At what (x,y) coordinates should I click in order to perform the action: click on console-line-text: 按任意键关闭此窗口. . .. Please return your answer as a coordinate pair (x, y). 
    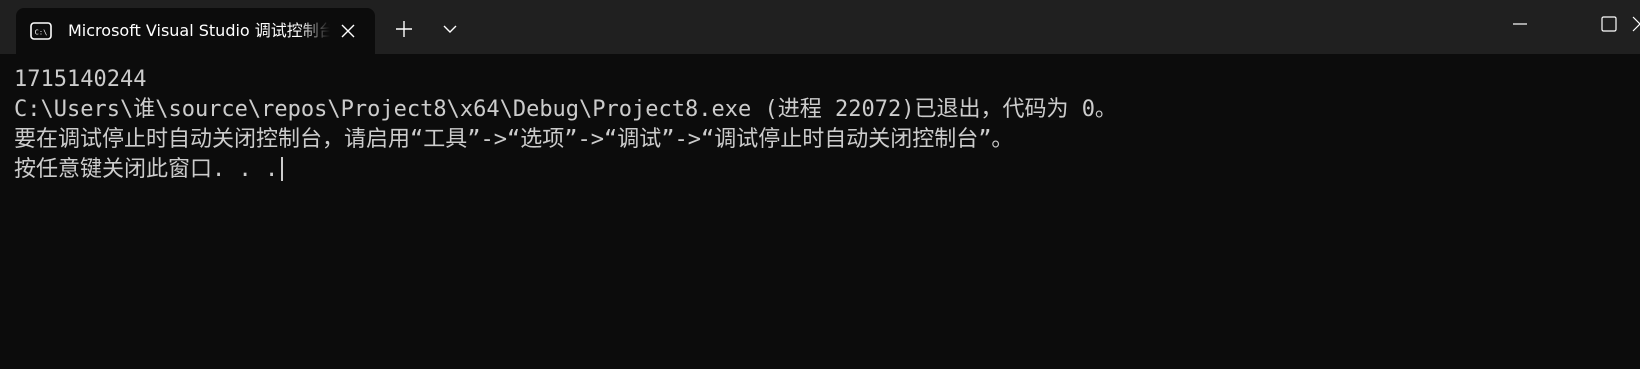
    Looking at the image, I should click on (146, 169).